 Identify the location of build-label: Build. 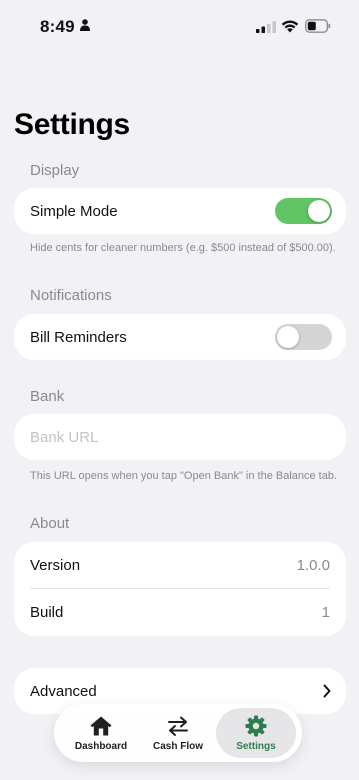
(47, 612).